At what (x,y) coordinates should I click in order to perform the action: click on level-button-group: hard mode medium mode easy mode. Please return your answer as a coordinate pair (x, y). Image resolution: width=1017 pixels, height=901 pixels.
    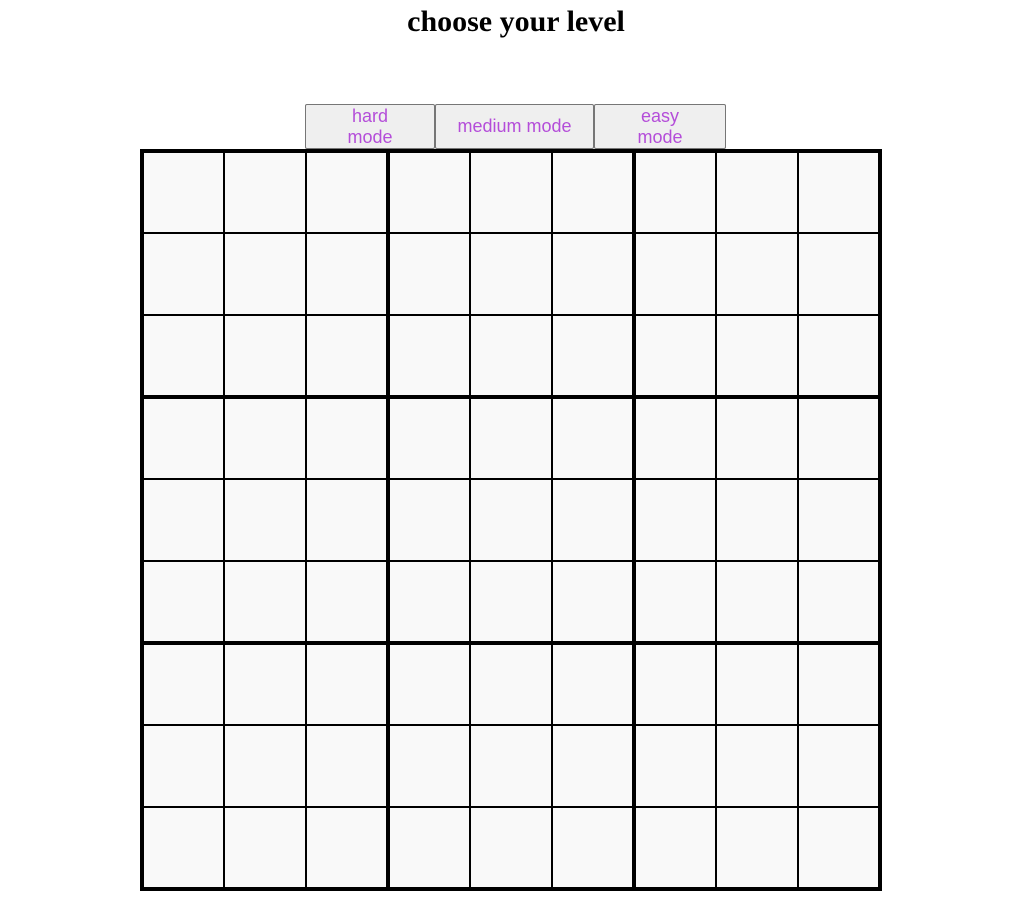
    Looking at the image, I should click on (515, 126).